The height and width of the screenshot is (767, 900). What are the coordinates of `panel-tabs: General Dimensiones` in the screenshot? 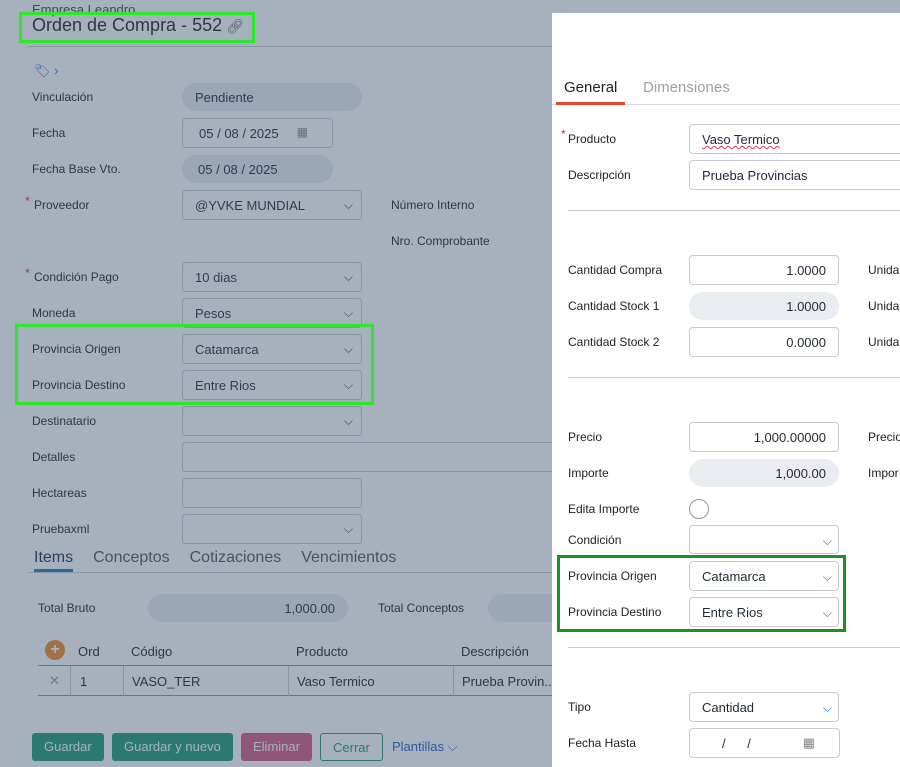 It's located at (726, 91).